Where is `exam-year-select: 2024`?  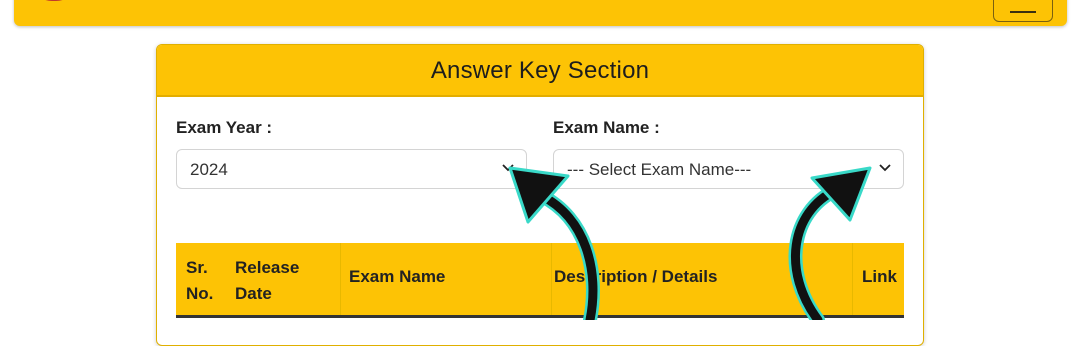 exam-year-select: 2024 is located at coordinates (351, 169).